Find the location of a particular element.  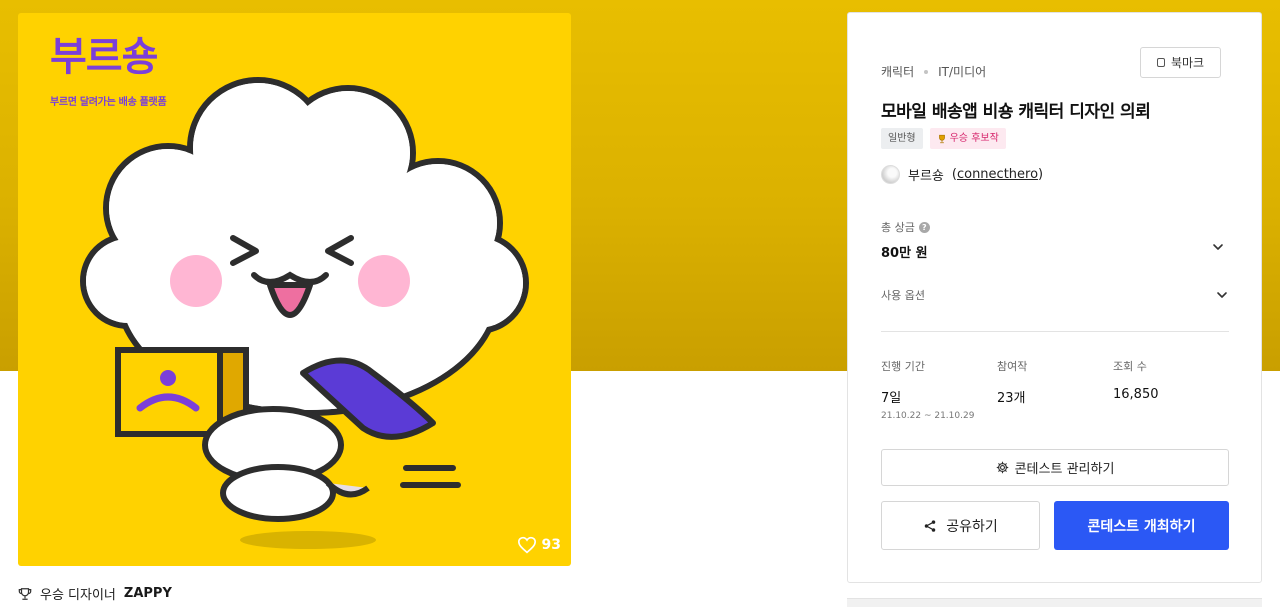

help-icon: ? is located at coordinates (924, 227).